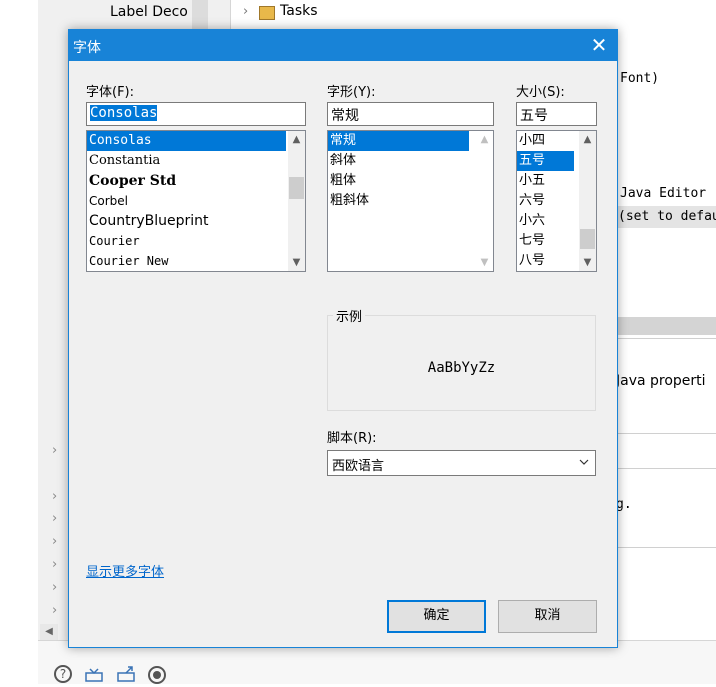 The image size is (716, 687). Describe the element at coordinates (351, 92) in the screenshot. I see `style-label: 字形(Y):` at that location.